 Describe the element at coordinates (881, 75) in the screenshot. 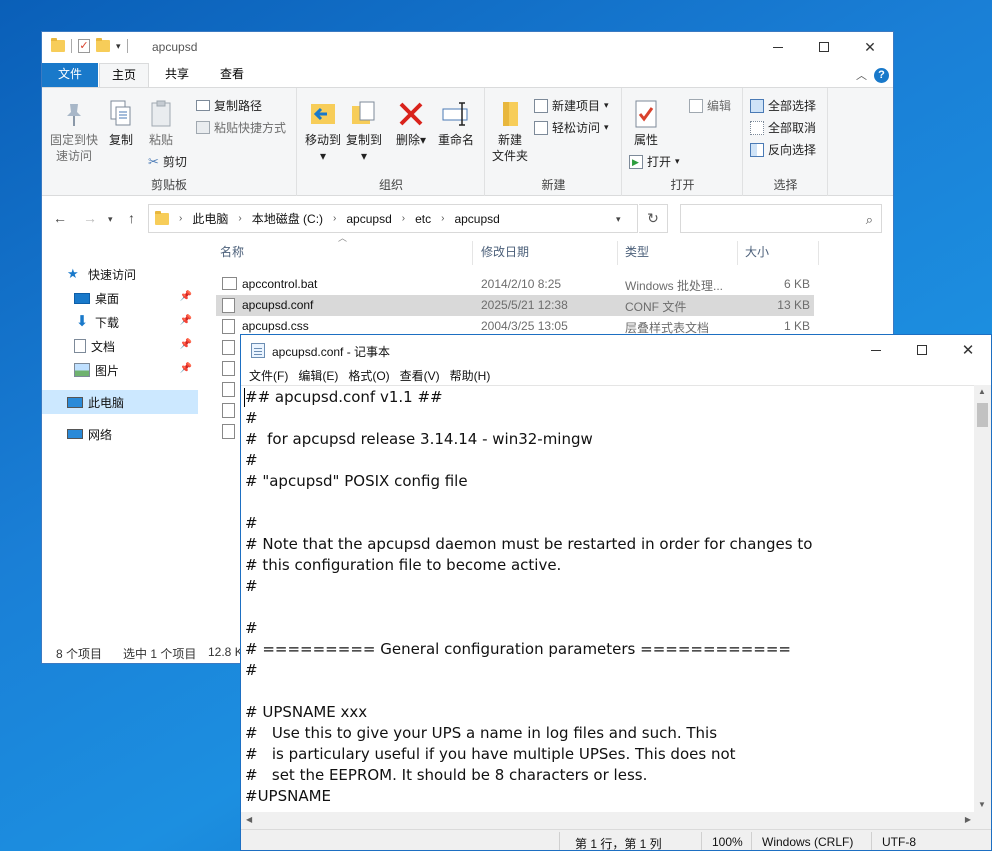

I see `help-icon: ?` at that location.